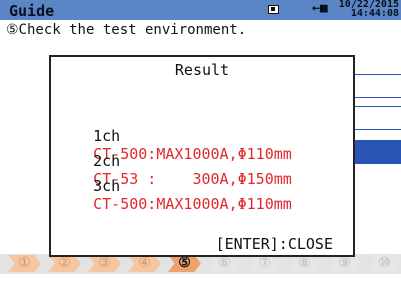  What do you see at coordinates (200, 10) in the screenshot?
I see `title-bar: Guide ←■ 10/22/2015 14:44:08` at bounding box center [200, 10].